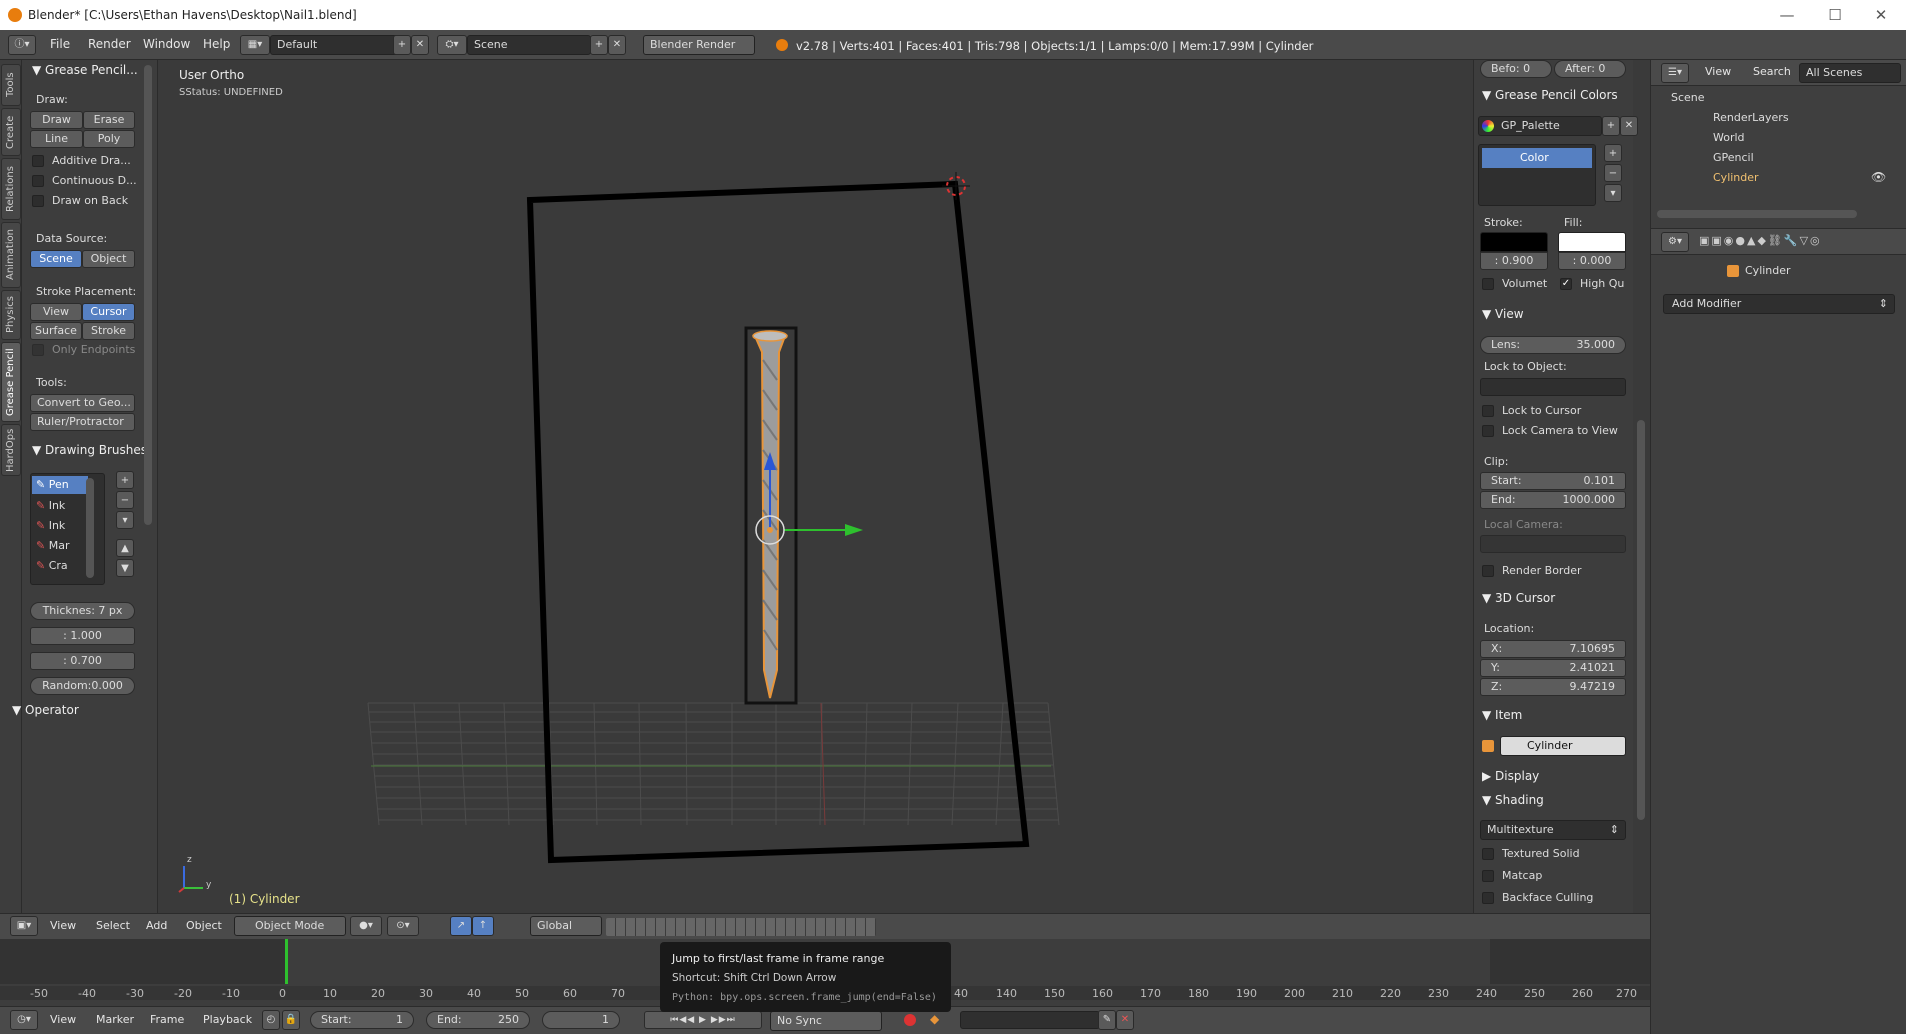  I want to click on clip-start-field: Start: 0.101, so click(1553, 481).